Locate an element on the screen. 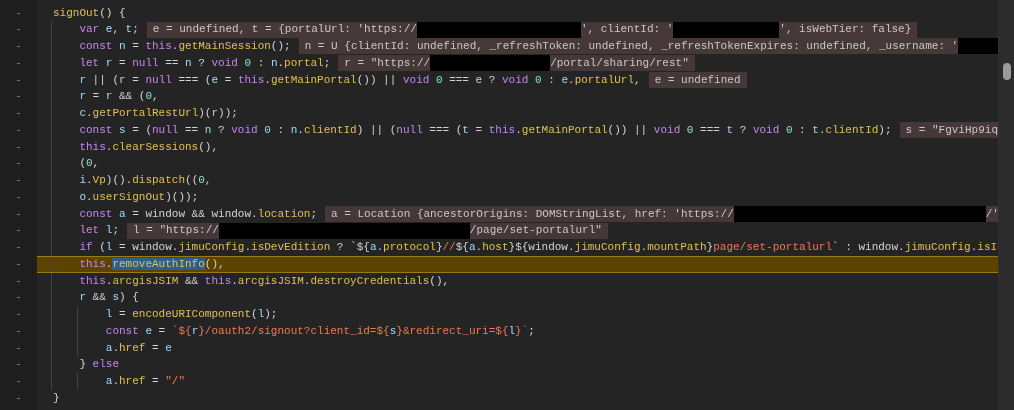 The height and width of the screenshot is (410, 1014). hint-text: r = "https:// is located at coordinates (387, 63).